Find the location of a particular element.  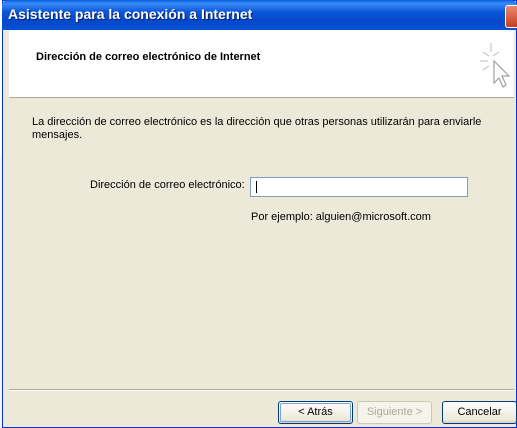

wizard-cursor-icon is located at coordinates (495, 65).